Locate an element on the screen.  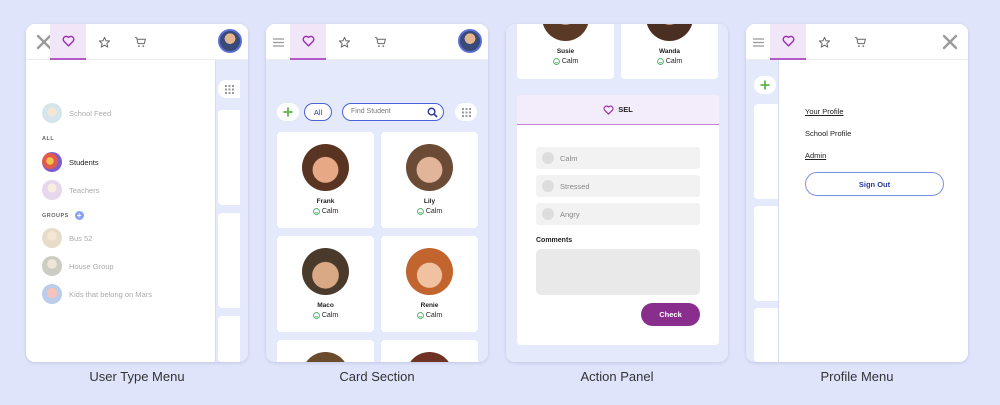
student-card: Susie Calm is located at coordinates (565, 51).